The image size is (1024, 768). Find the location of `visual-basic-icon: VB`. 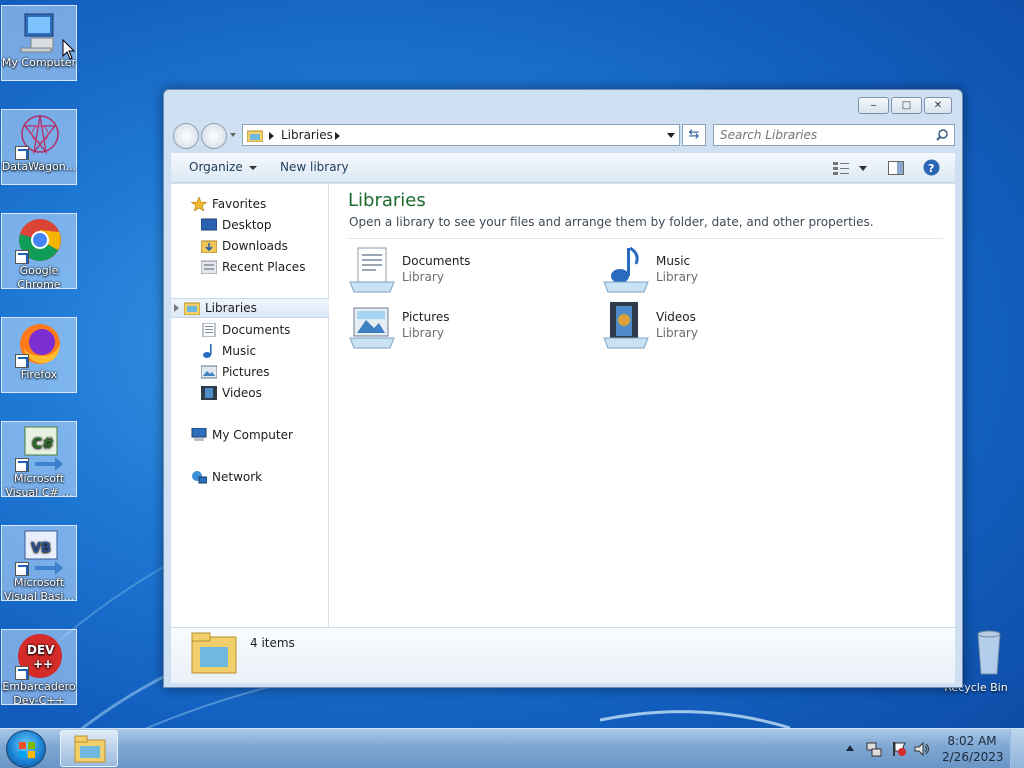

visual-basic-icon: VB is located at coordinates (39, 552).